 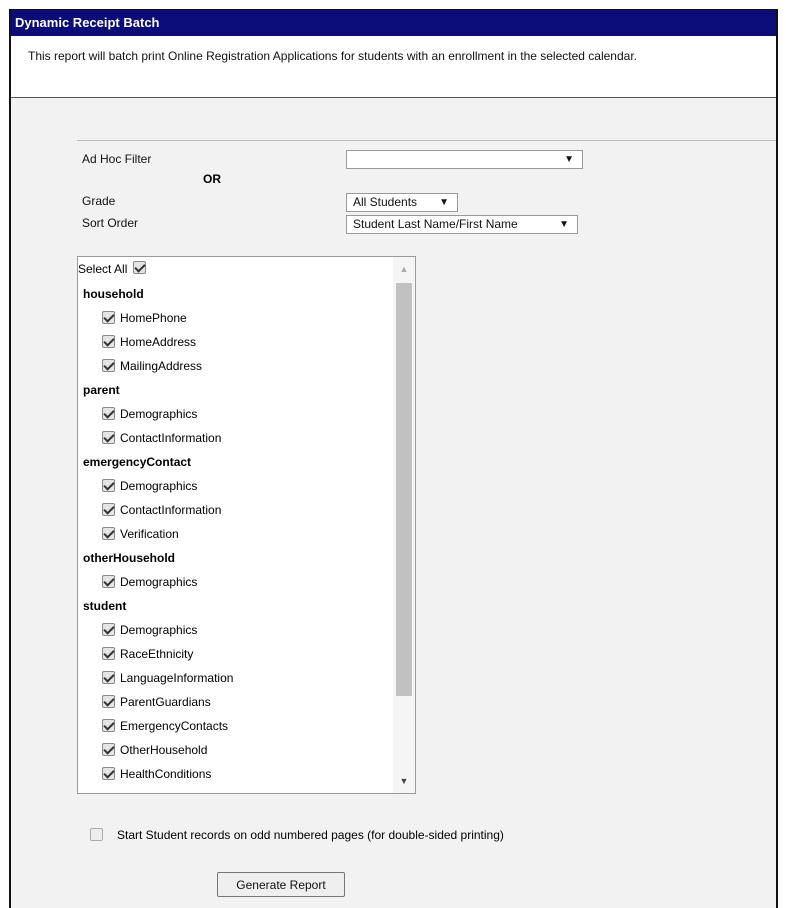 What do you see at coordinates (177, 678) in the screenshot?
I see `checklist-item-label: LanguageInformation` at bounding box center [177, 678].